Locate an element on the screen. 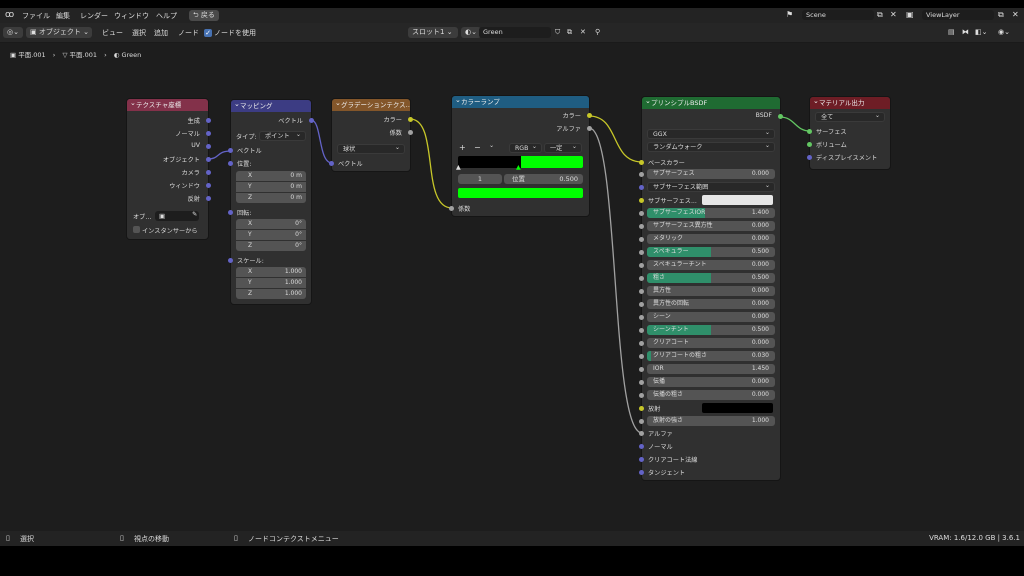 The width and height of the screenshot is (1024, 576). scale-z: Z 1.000 is located at coordinates (271, 294).